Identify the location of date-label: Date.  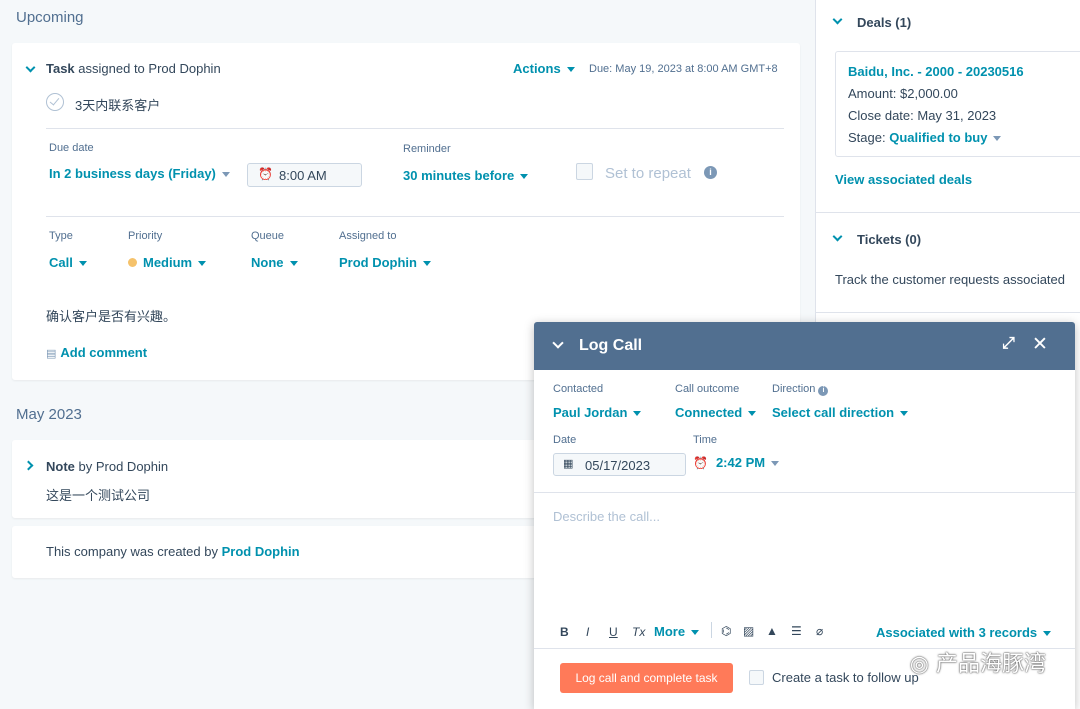
(565, 440).